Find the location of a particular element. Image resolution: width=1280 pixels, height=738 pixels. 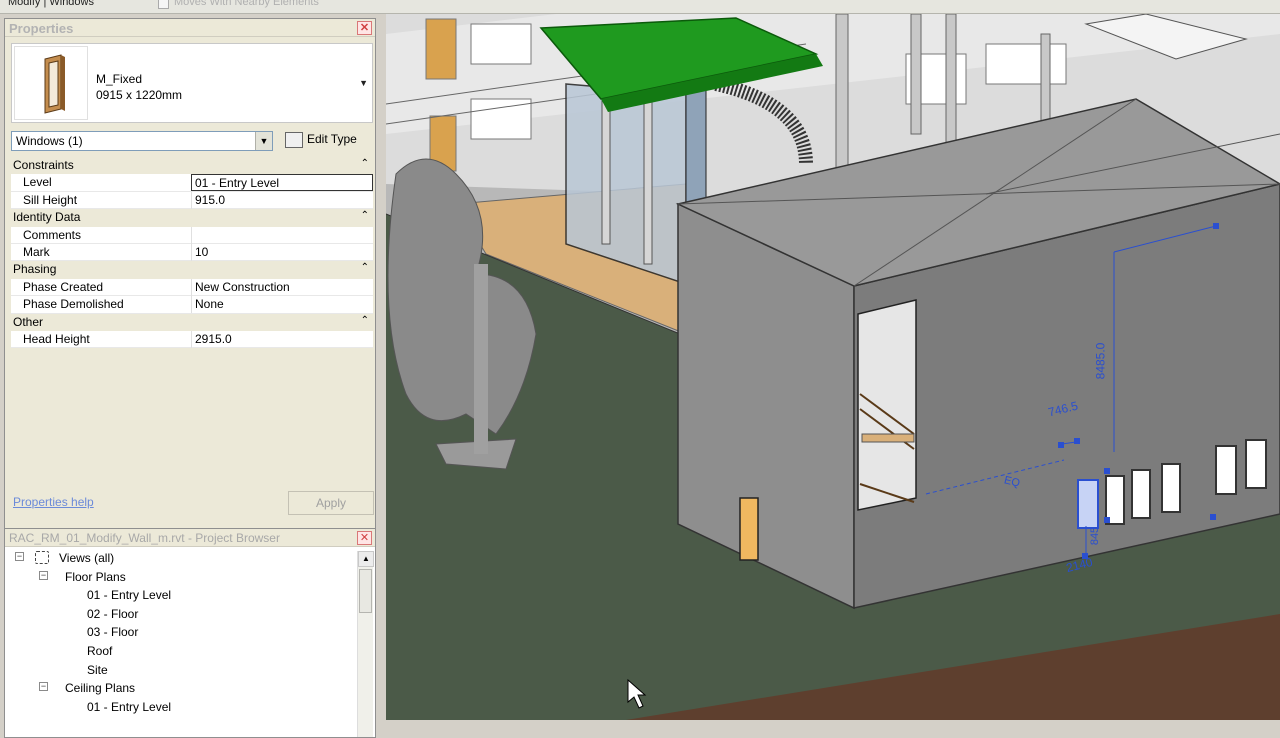

moves-with-nearby-checkbox is located at coordinates (163, 4).